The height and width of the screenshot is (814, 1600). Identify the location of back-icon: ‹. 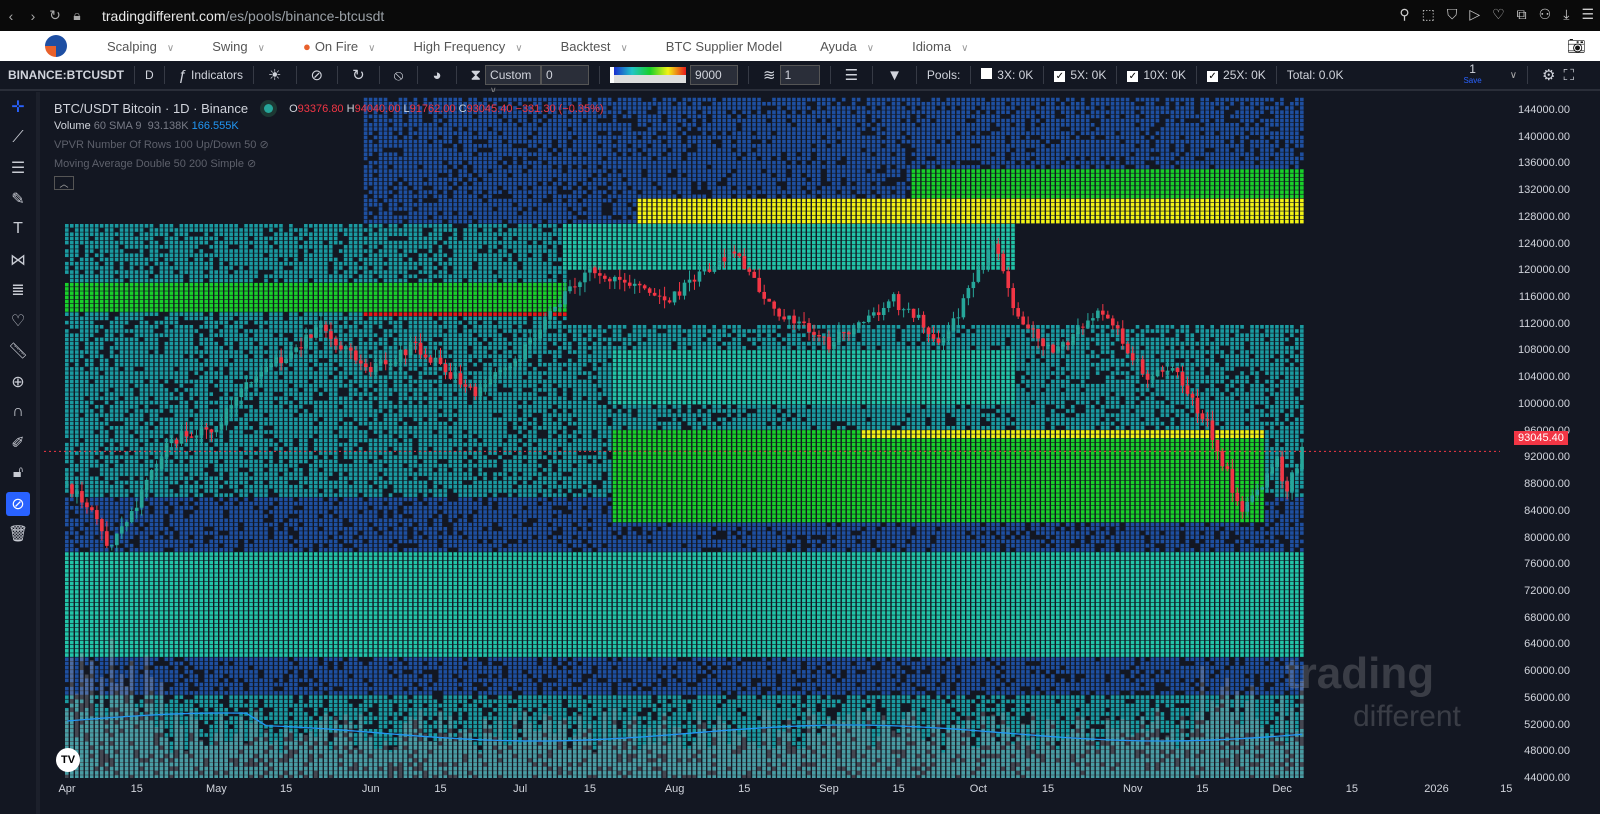
(11, 16).